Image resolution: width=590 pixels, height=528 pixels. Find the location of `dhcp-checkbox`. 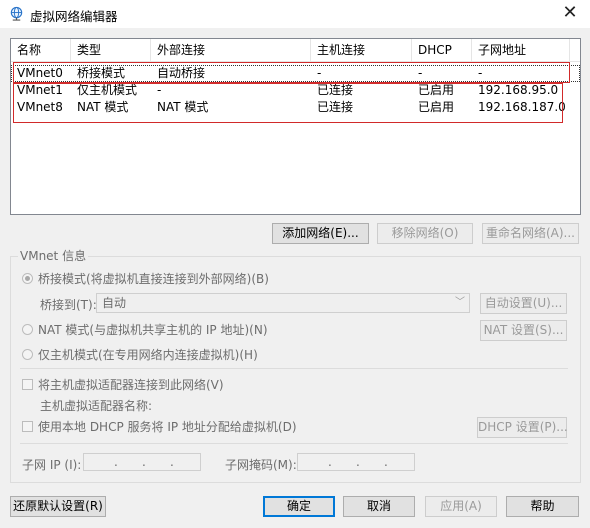

dhcp-checkbox is located at coordinates (27, 426).